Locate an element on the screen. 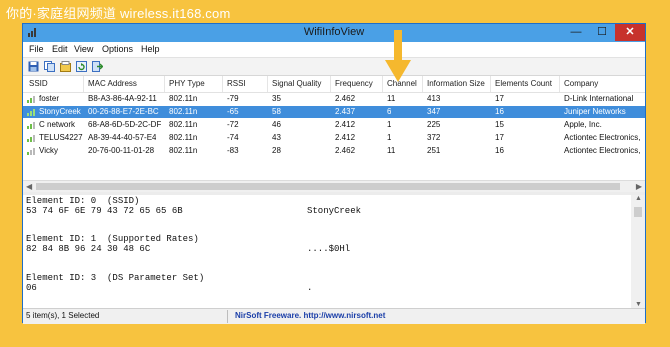  column-signal-quality: Signal Quality is located at coordinates (296, 83).